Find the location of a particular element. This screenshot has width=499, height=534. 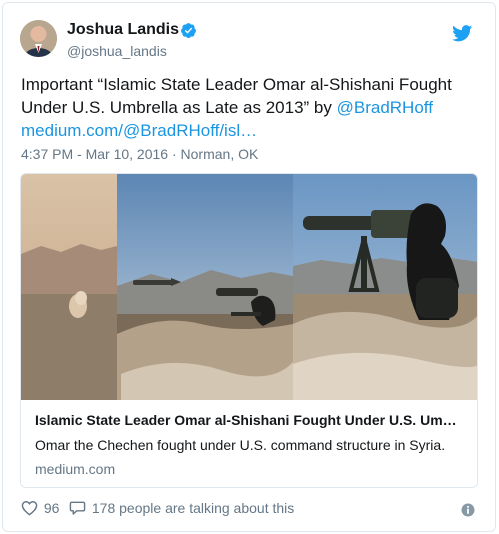

tweet-timestamp: 4:37 PM - Mar 10, 2016 is located at coordinates (94, 154).